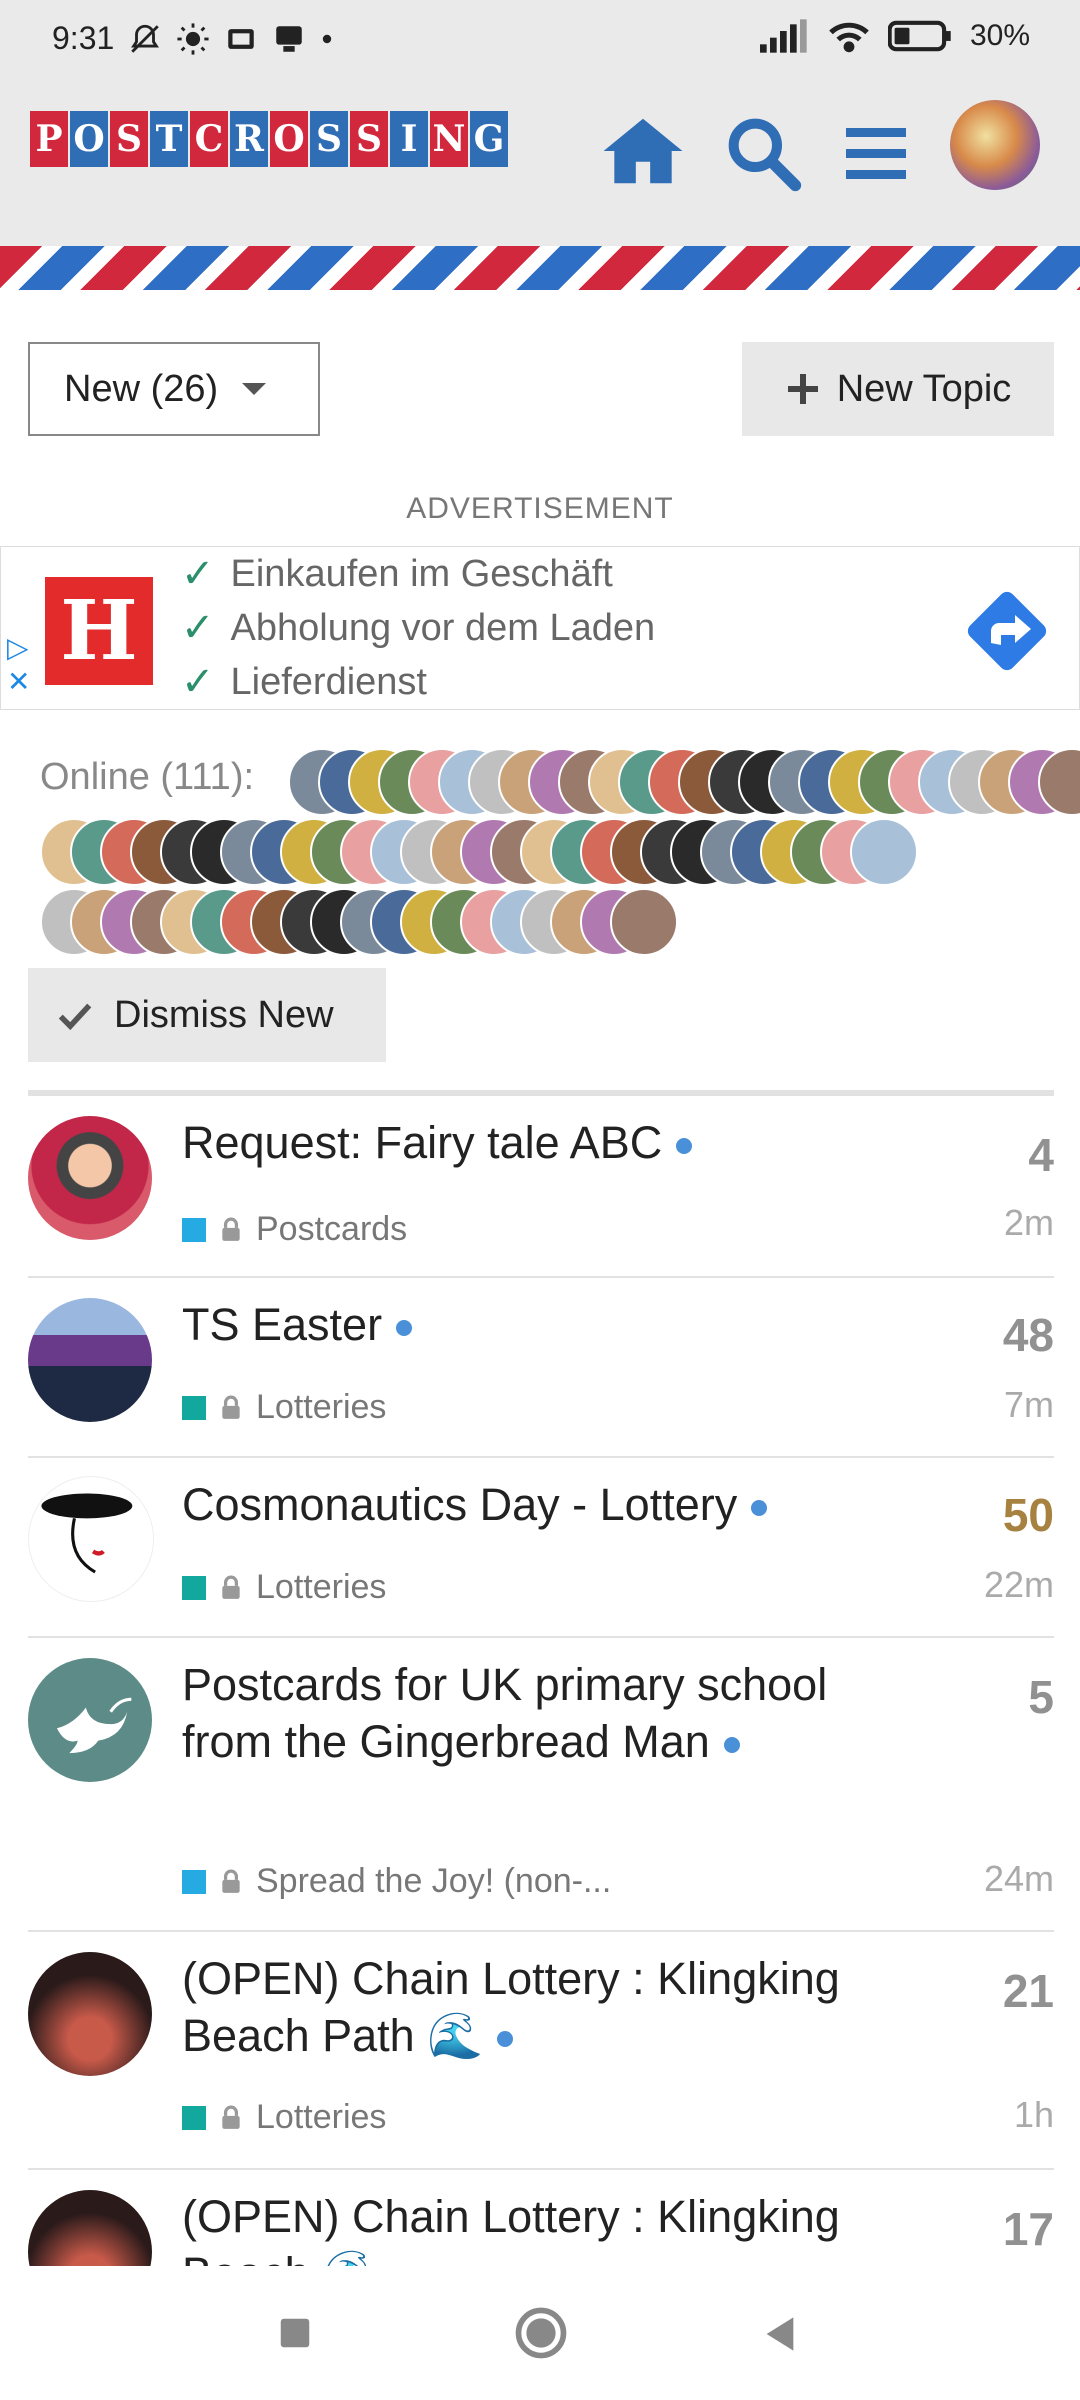 The image size is (1080, 2400). Describe the element at coordinates (1028, 1515) in the screenshot. I see `reply-count: 50` at that location.